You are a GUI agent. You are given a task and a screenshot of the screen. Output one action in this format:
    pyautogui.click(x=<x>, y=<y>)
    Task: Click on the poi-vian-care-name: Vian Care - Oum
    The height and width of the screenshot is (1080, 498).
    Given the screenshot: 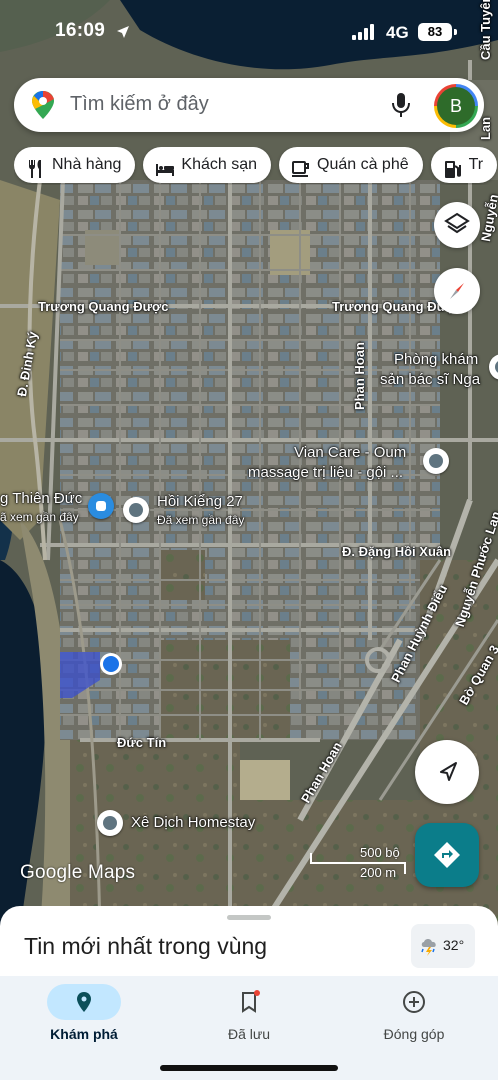 What is the action you would take?
    pyautogui.click(x=350, y=452)
    